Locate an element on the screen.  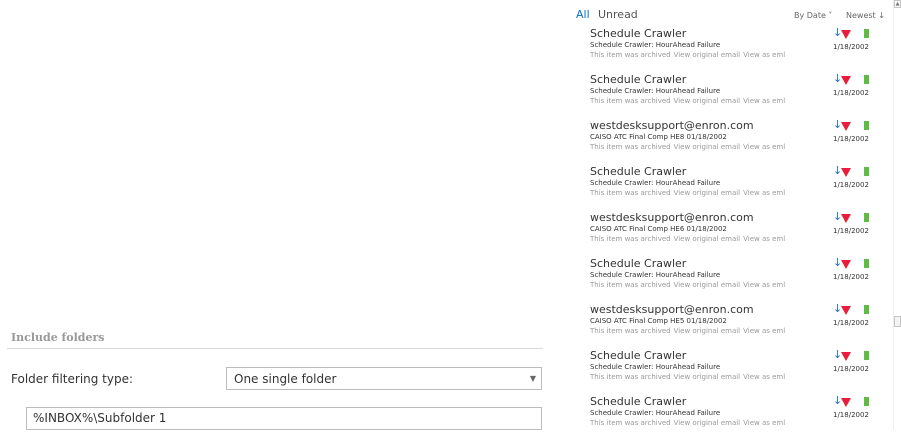
include-folders-header: Include folders is located at coordinates (58, 337).